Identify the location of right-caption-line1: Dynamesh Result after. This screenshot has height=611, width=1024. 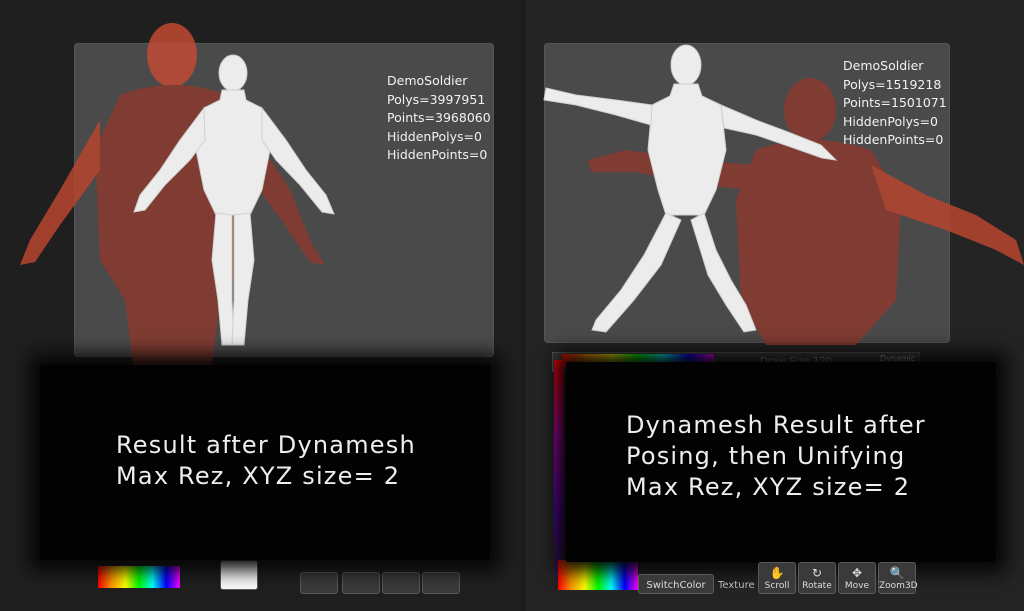
(776, 425).